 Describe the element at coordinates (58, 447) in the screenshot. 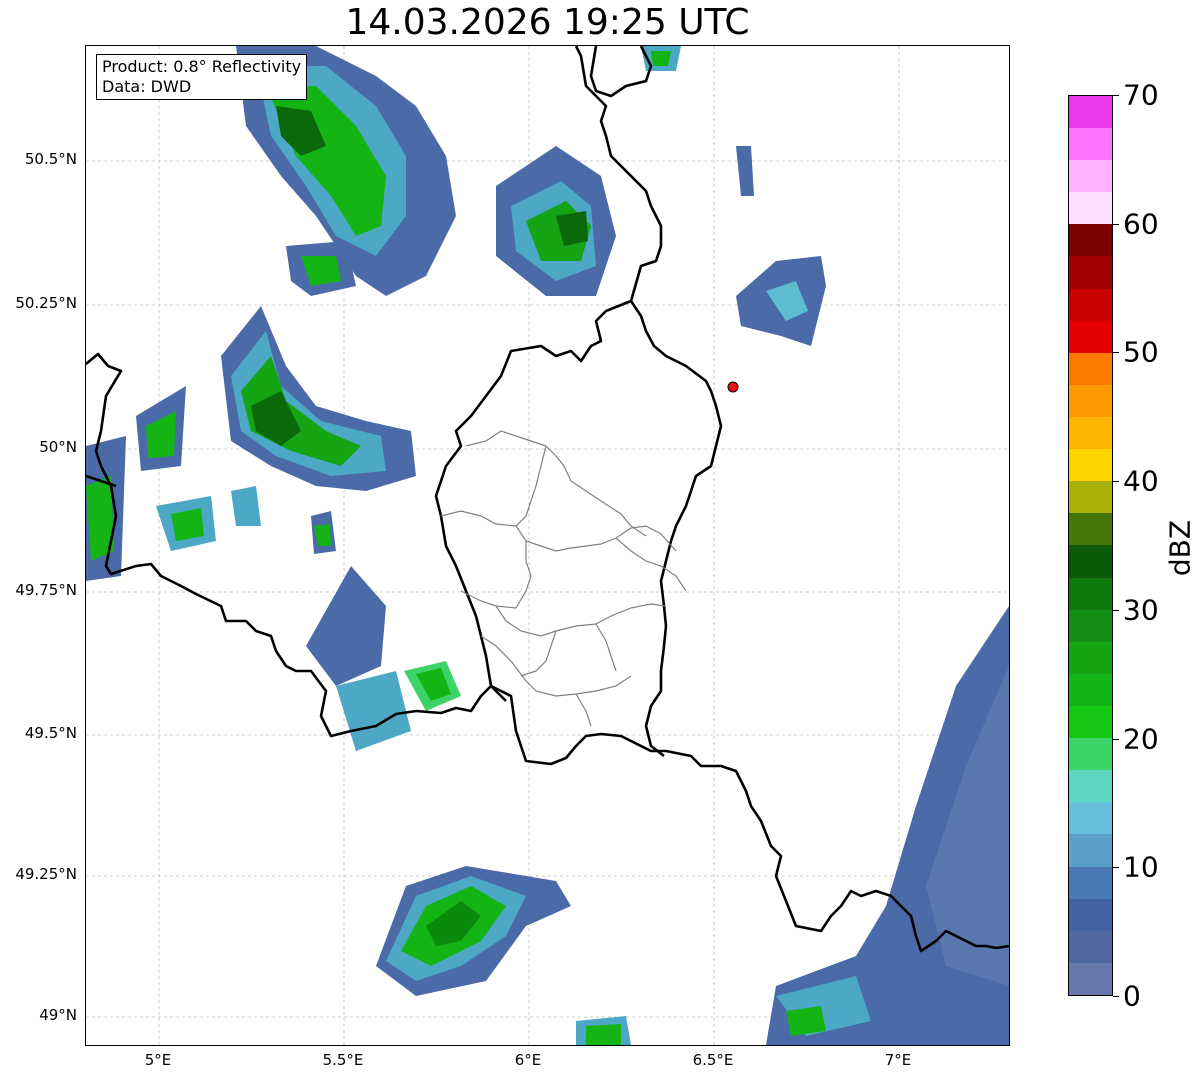

I see `y-tick-label: 50°N` at that location.